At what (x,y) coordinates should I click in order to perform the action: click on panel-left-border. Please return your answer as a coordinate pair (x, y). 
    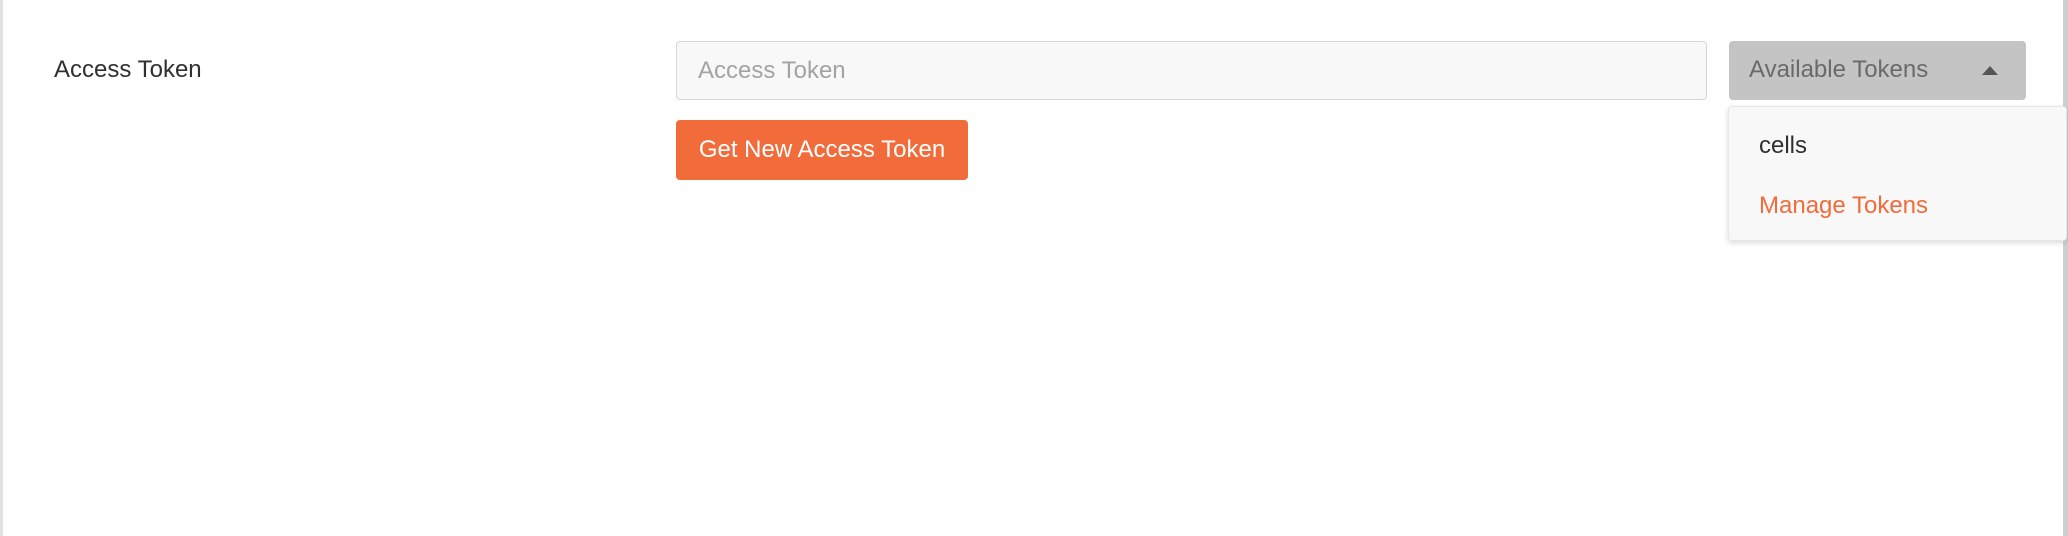
    Looking at the image, I should click on (1, 268).